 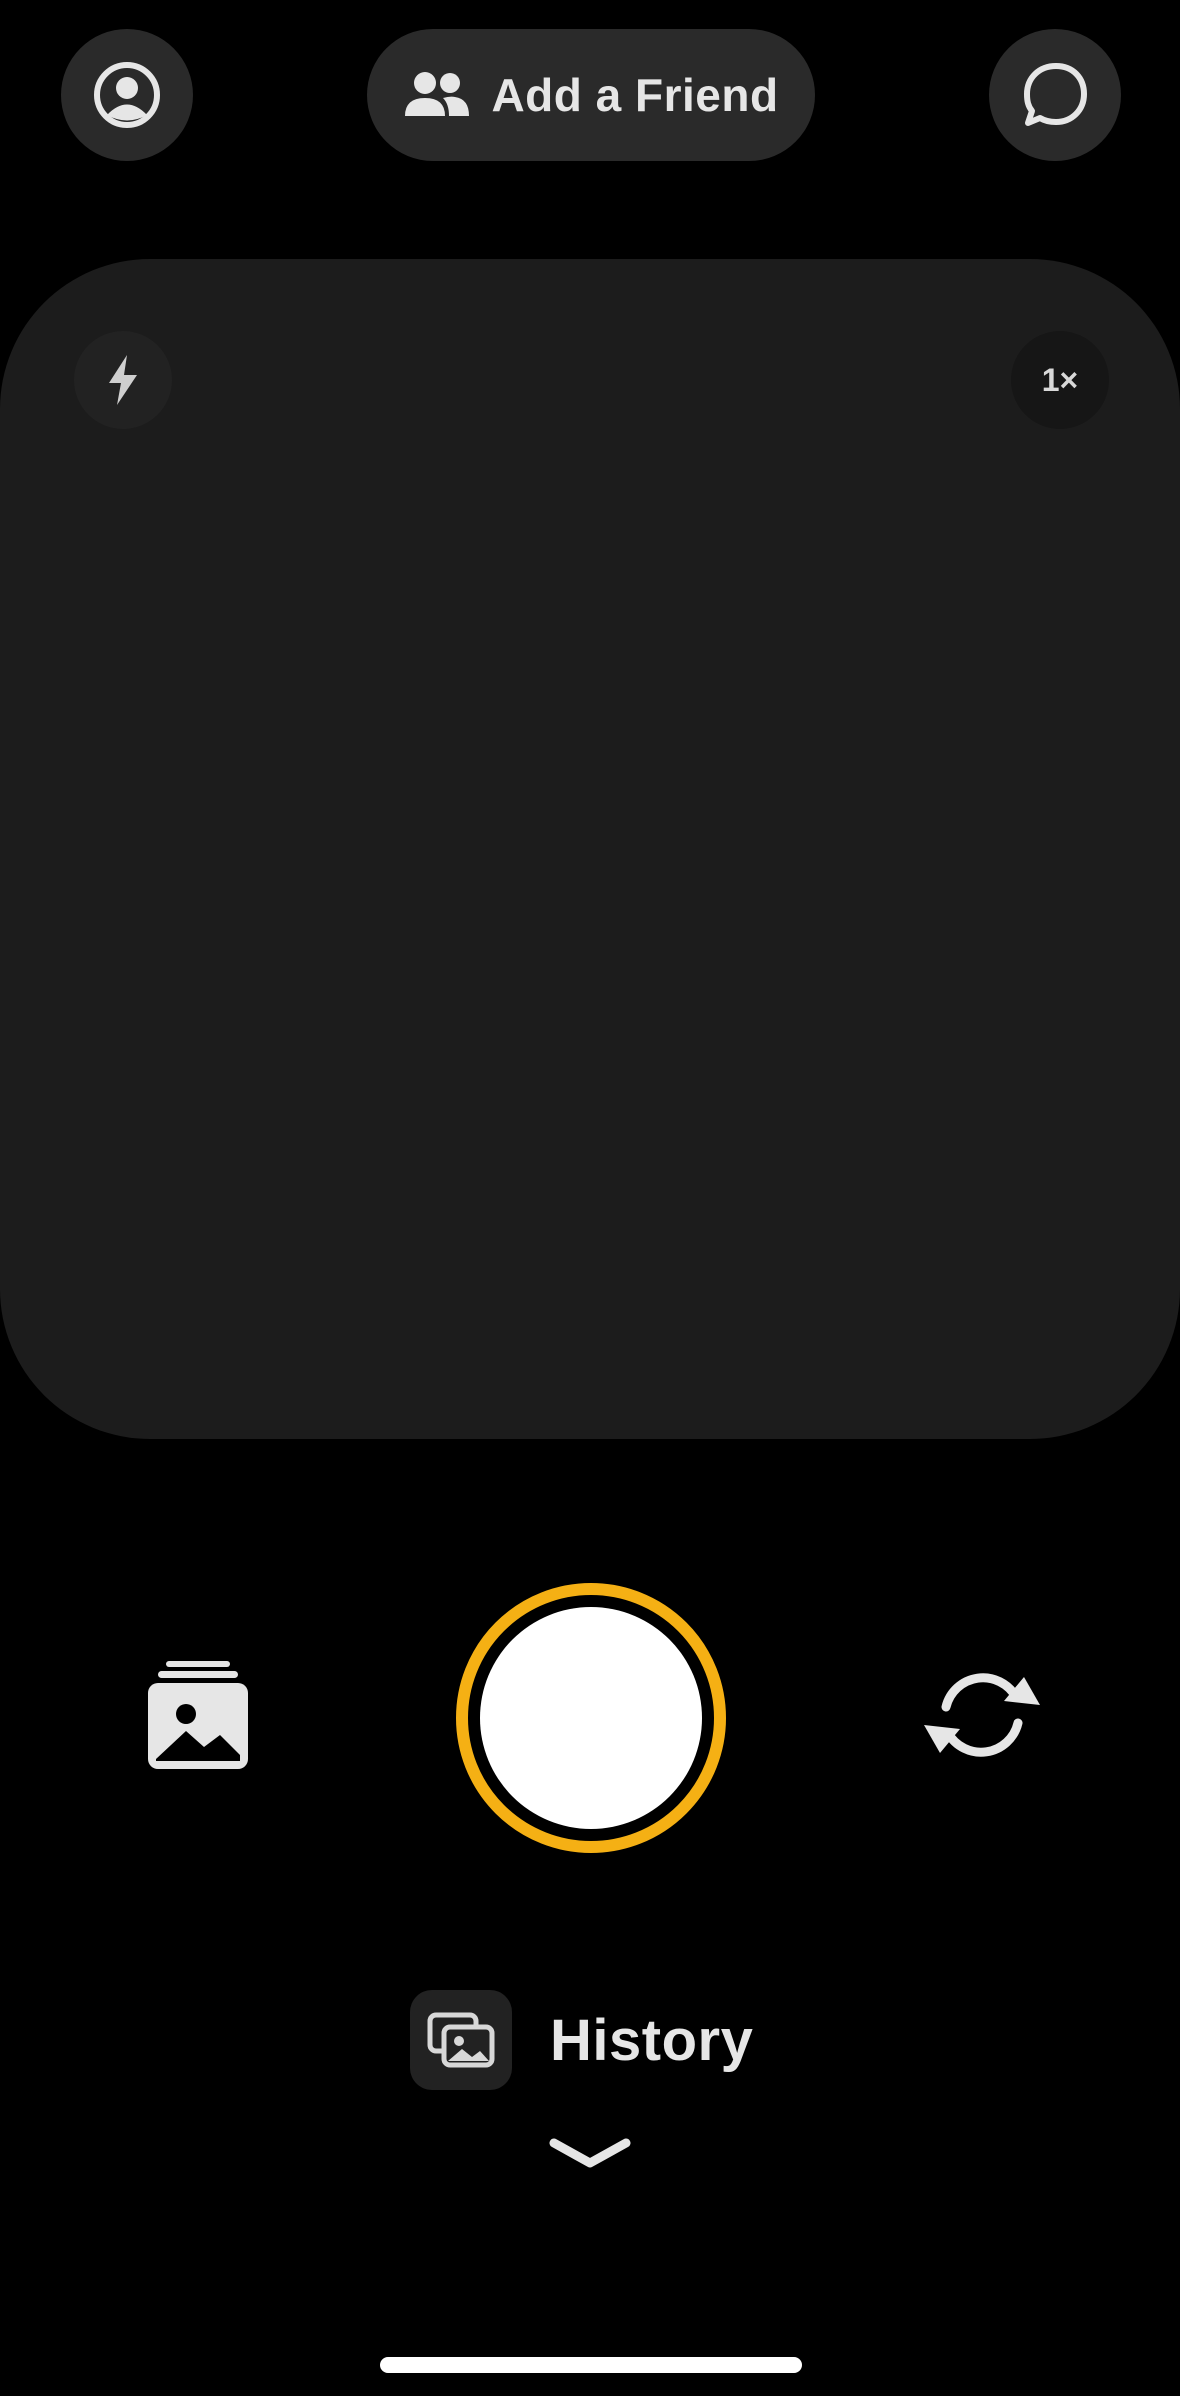 I want to click on flip-camera-button, so click(x=982, y=1715).